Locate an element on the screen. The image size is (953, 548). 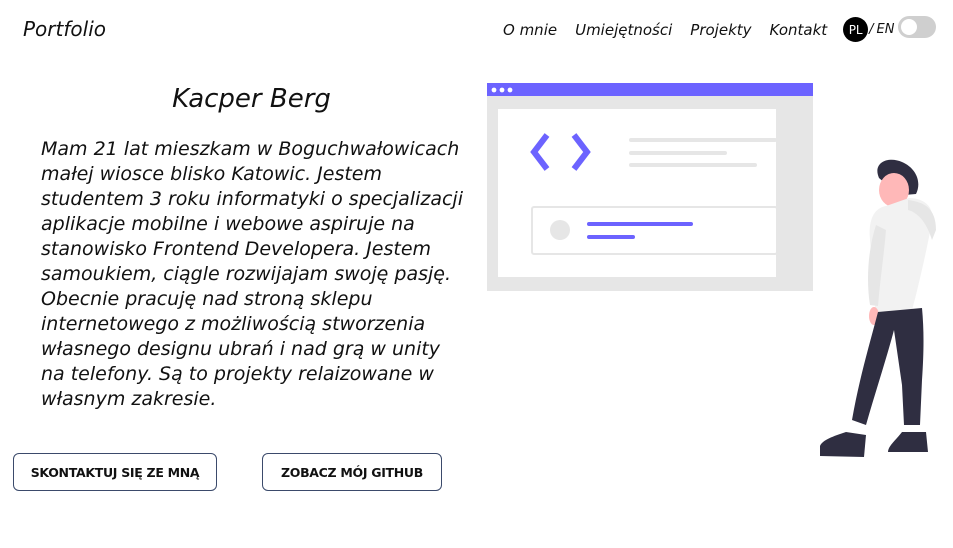
nav-link-skills: Umiejętności is located at coordinates (623, 30).